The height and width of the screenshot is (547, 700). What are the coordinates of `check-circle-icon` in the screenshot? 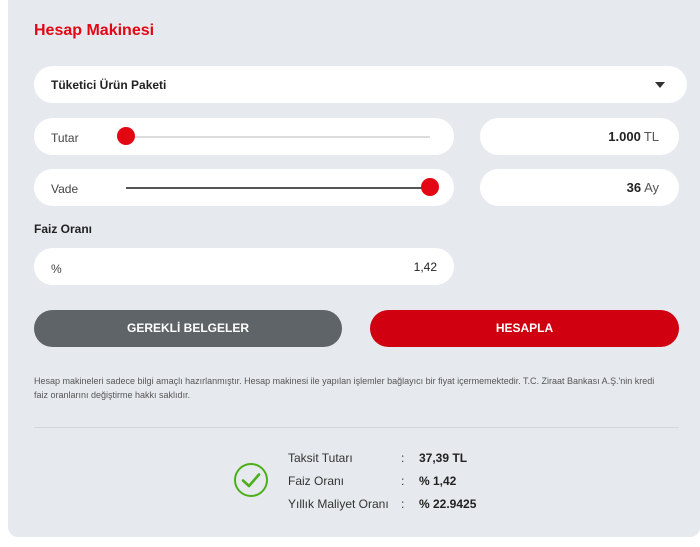 It's located at (251, 480).